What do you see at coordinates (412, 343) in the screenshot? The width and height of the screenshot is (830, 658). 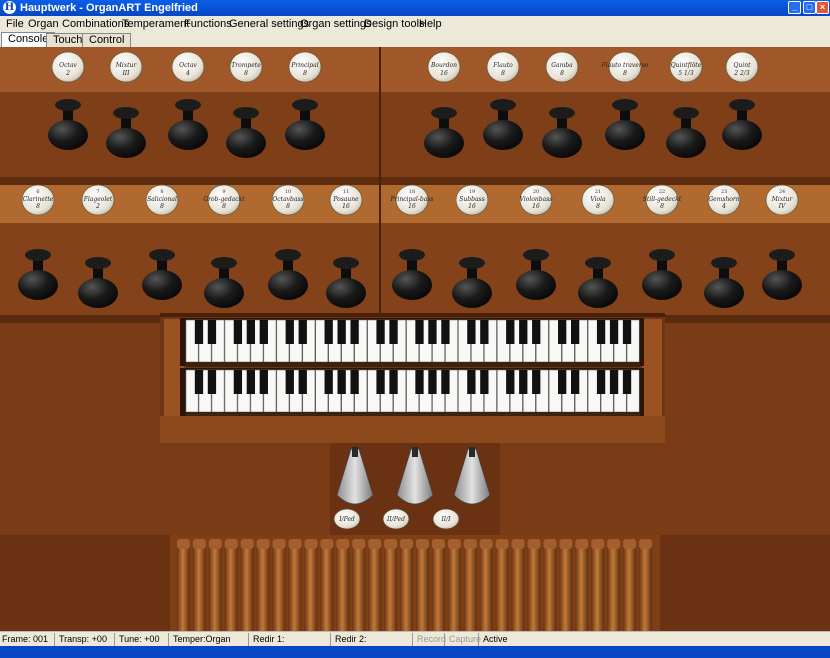 I see `manual-hauptwerk` at bounding box center [412, 343].